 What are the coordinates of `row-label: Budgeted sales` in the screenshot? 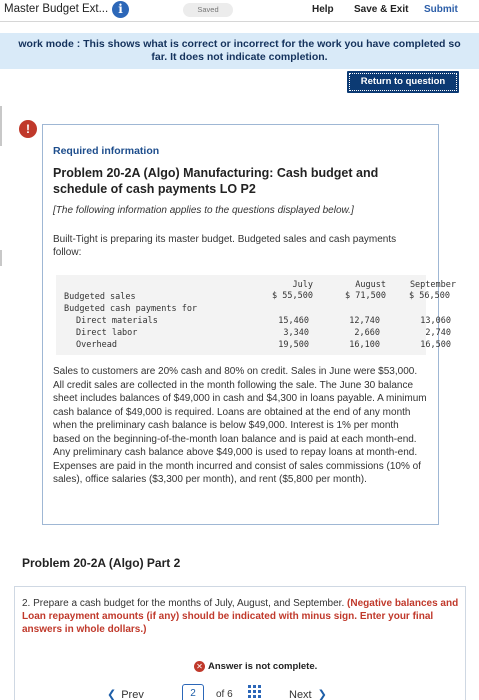 It's located at (100, 297).